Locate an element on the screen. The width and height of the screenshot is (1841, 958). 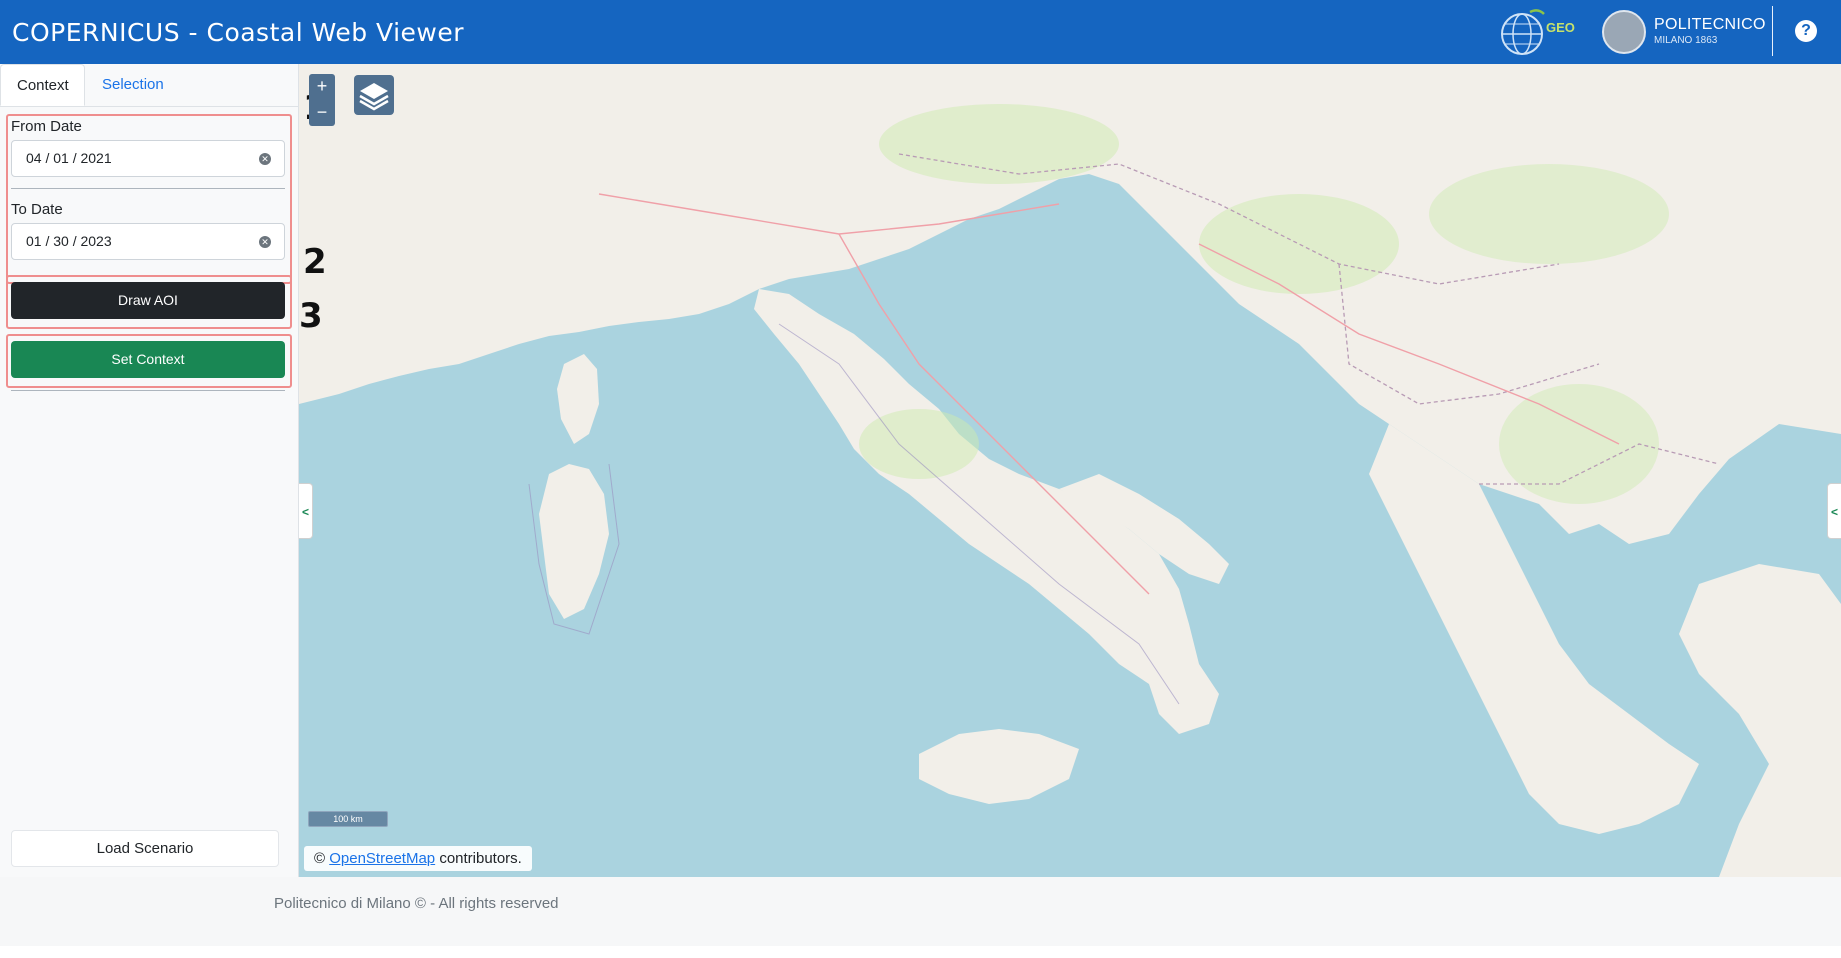
draw-aoi-button: Draw AOI is located at coordinates (148, 300).